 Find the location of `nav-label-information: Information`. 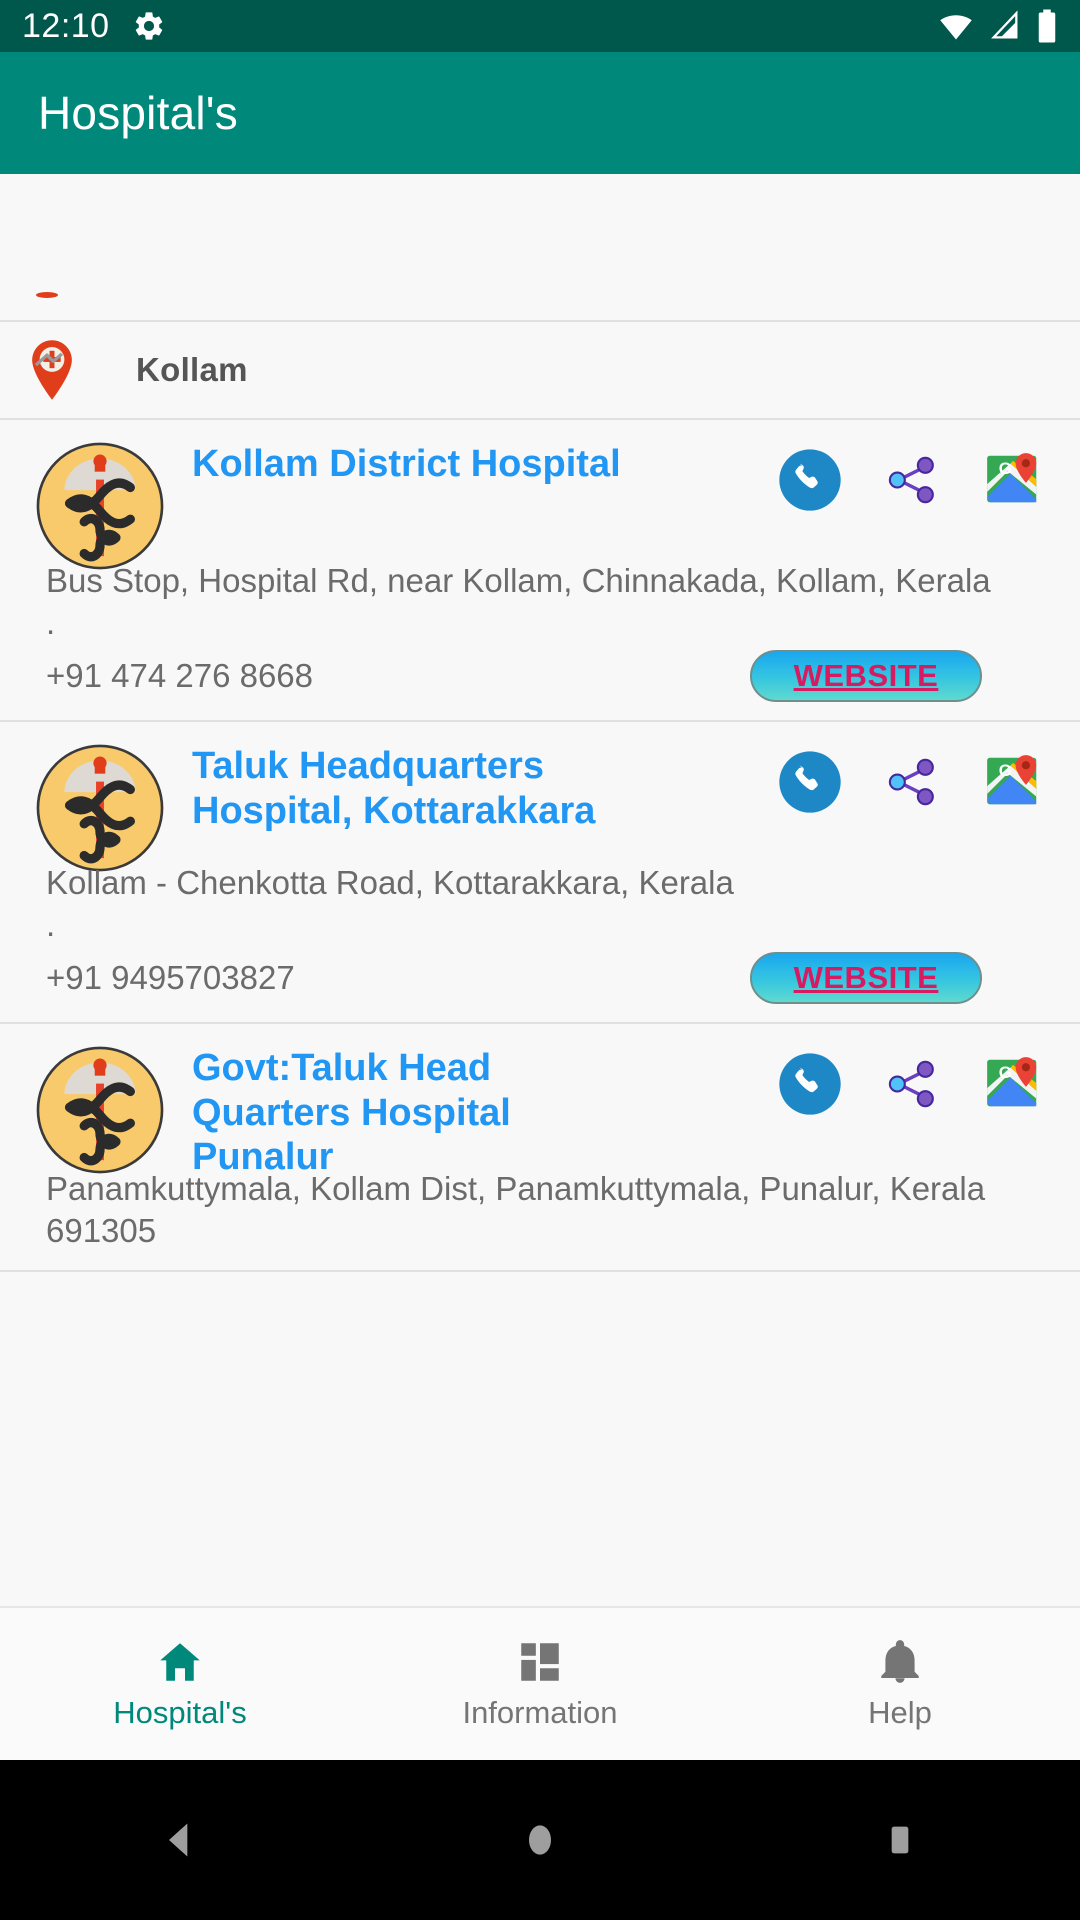

nav-label-information: Information is located at coordinates (540, 1712).